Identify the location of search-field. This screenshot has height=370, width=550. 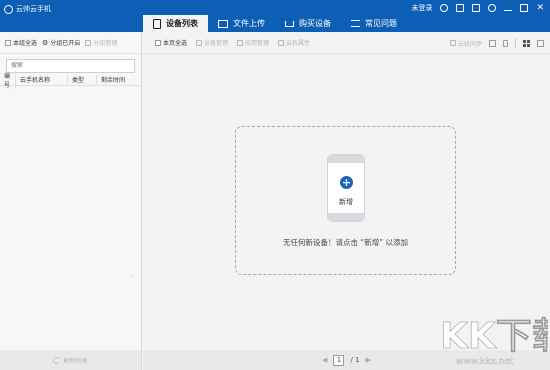
(70, 66).